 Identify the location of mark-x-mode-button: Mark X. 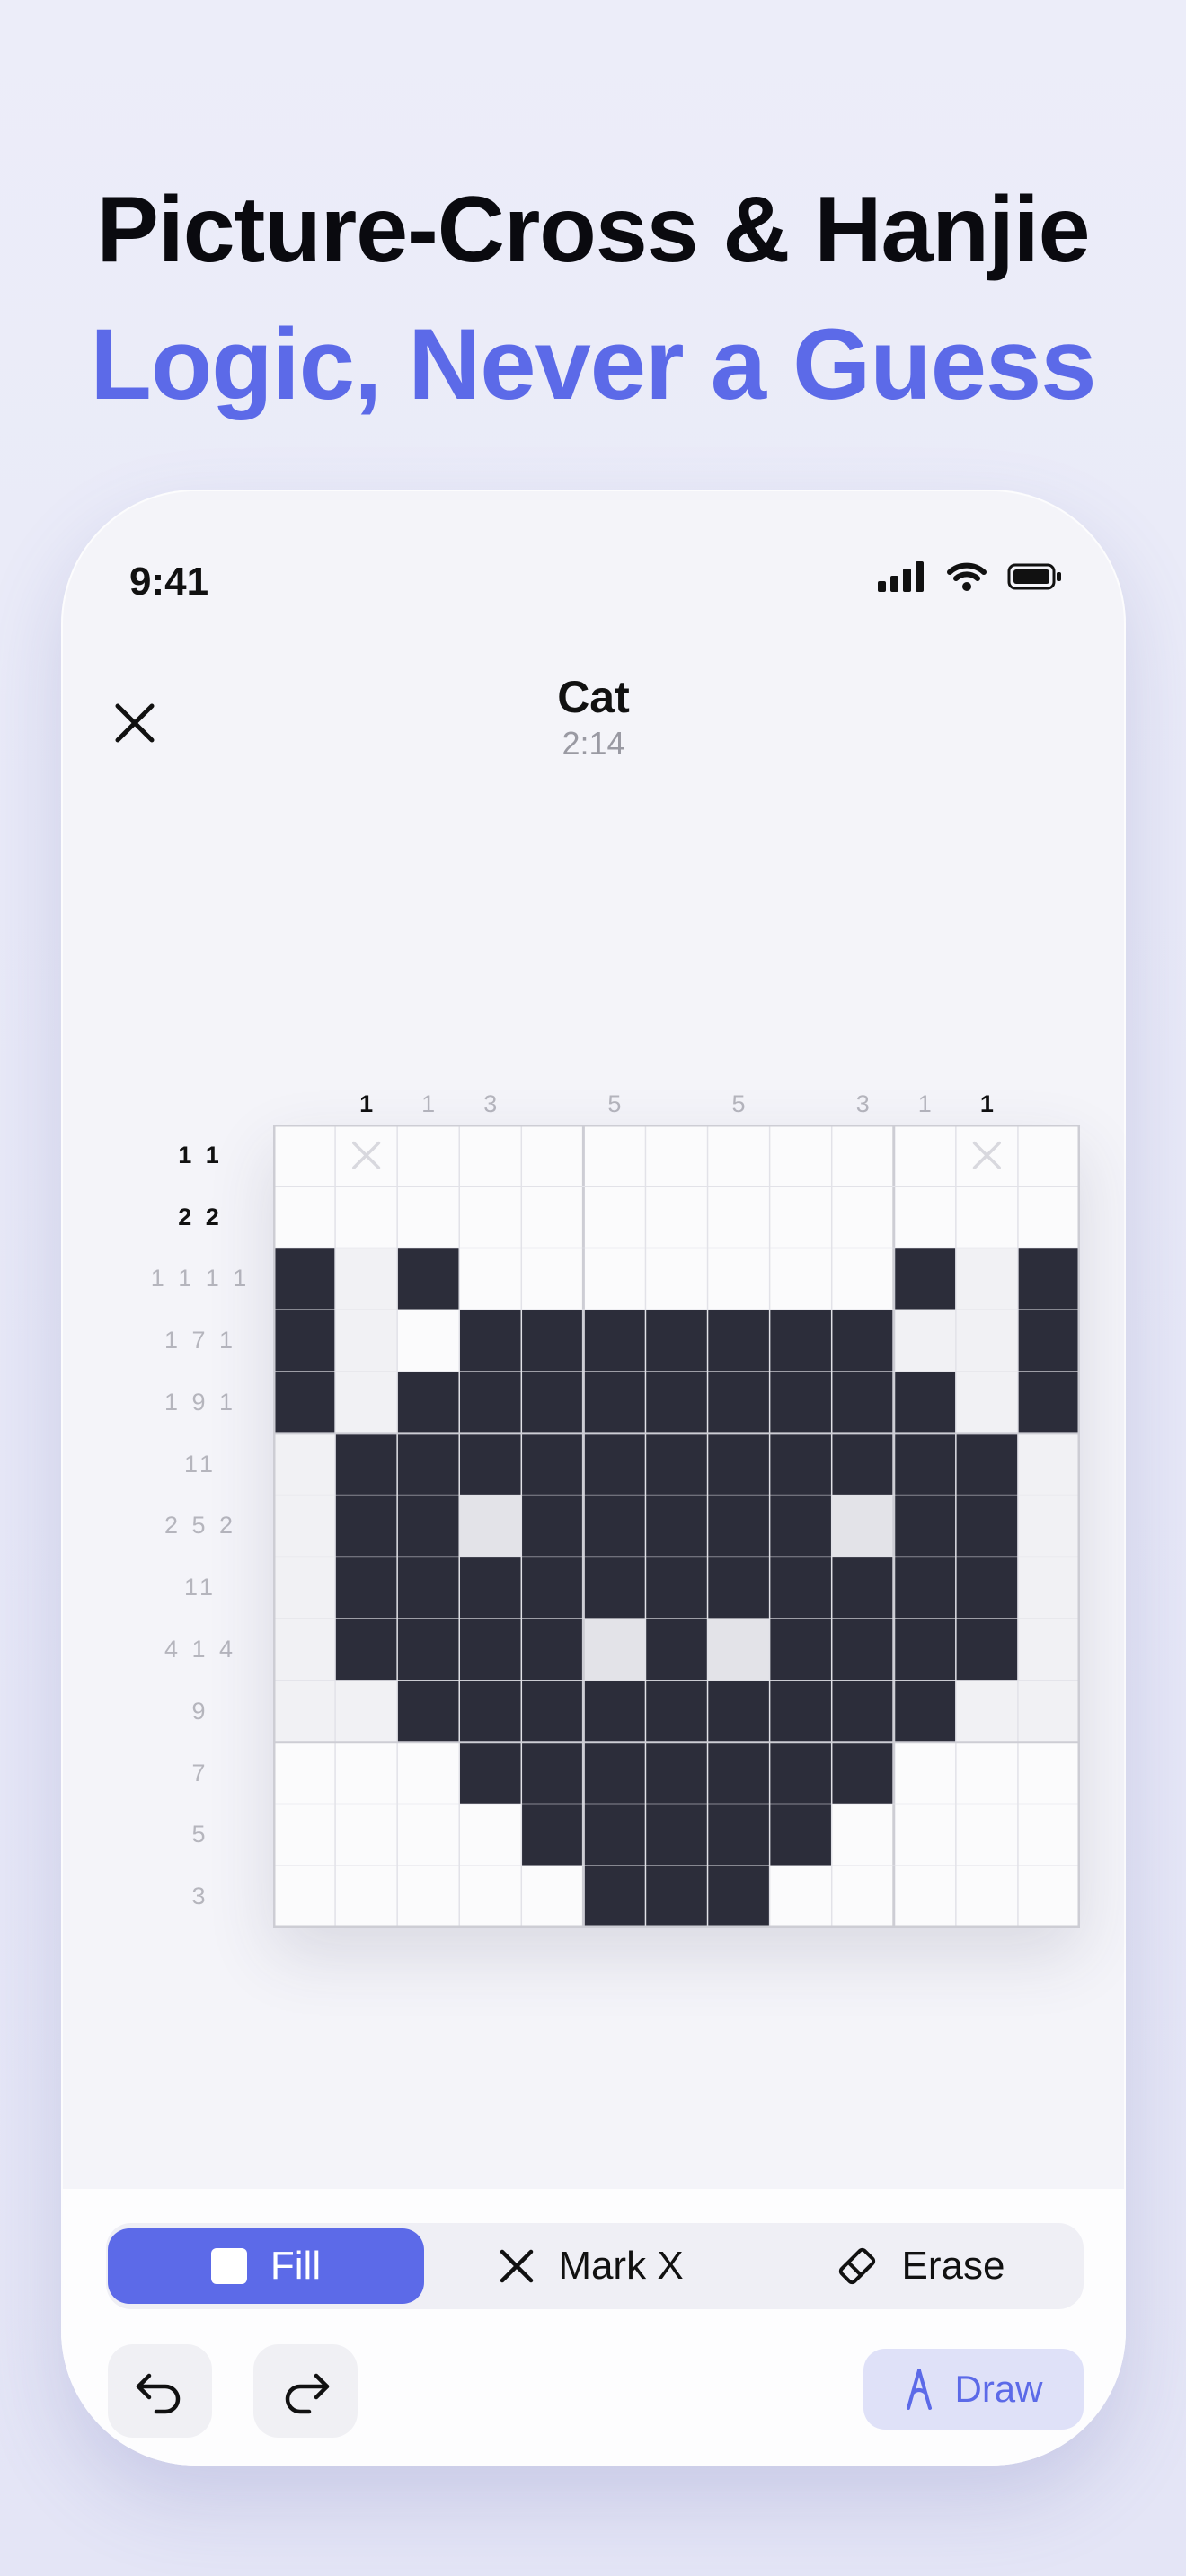
(591, 2266).